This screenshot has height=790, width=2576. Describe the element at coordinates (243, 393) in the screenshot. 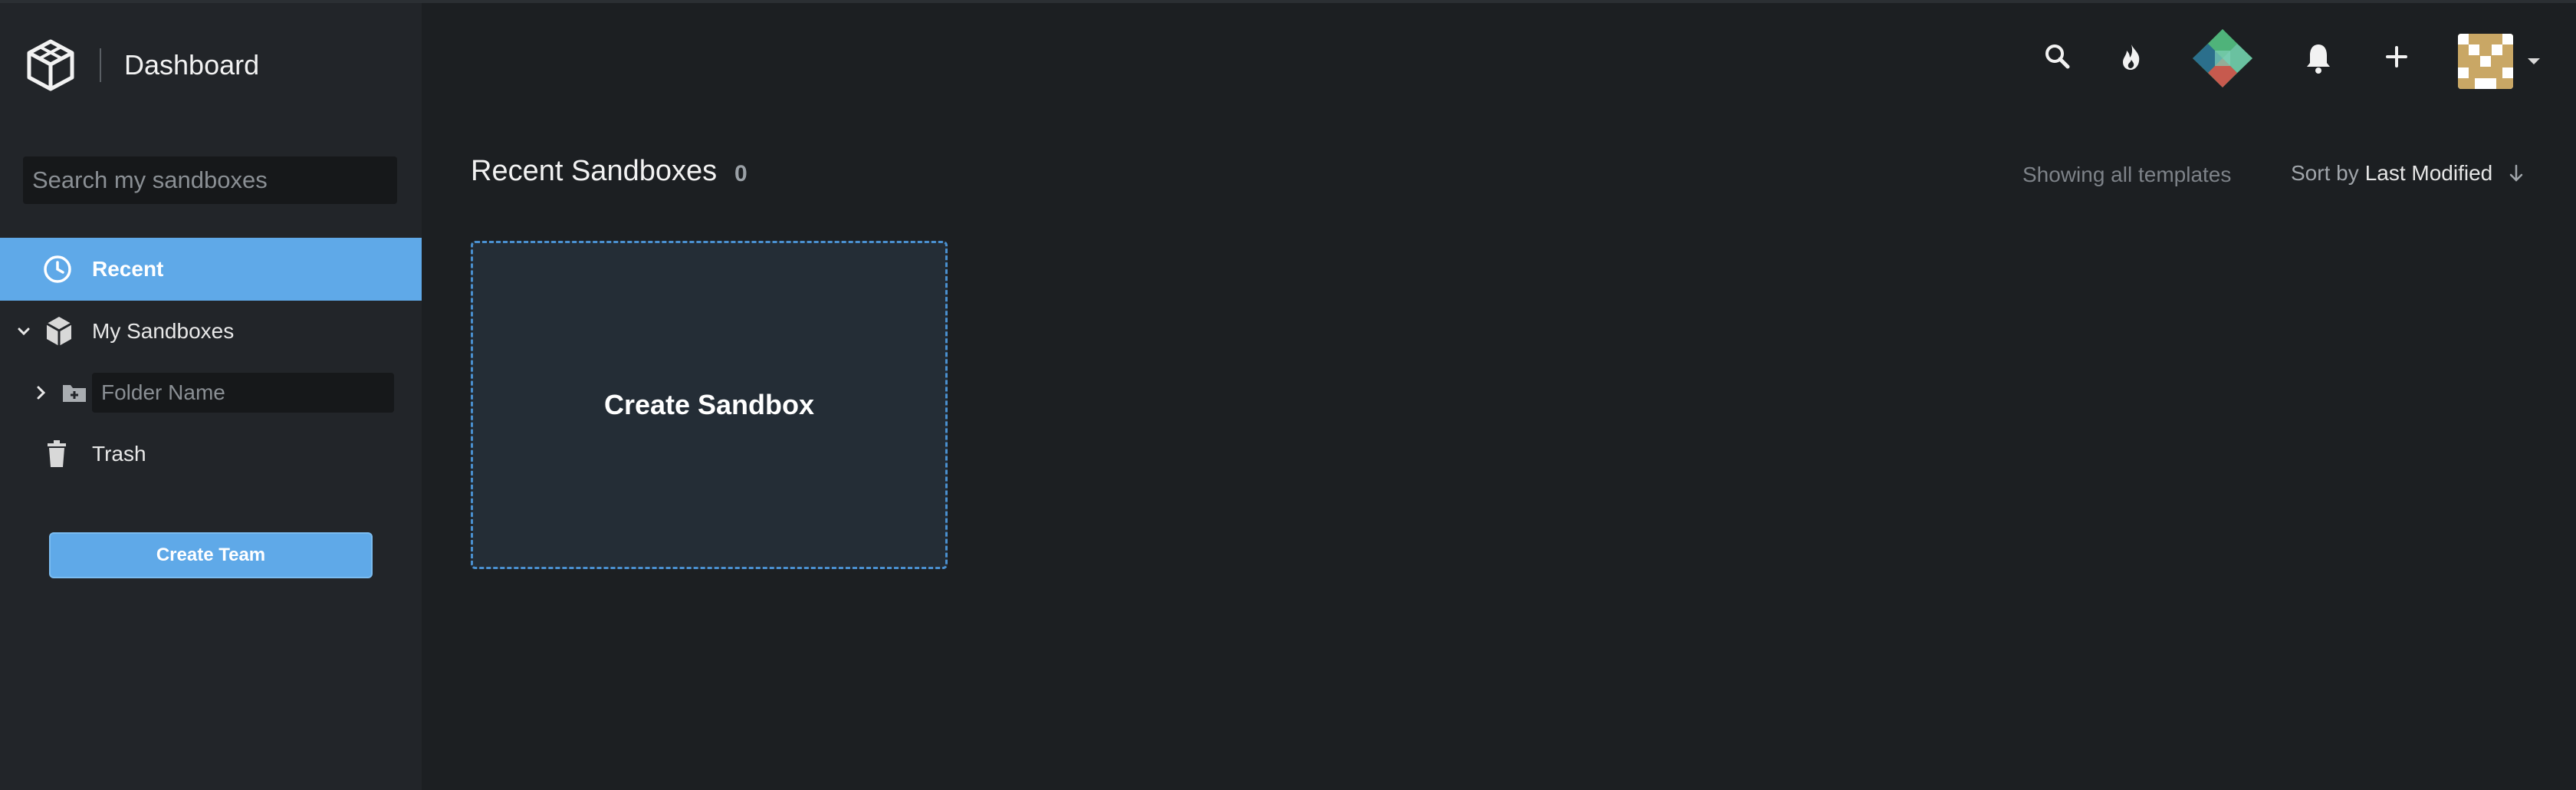

I see `folder-name-input` at that location.